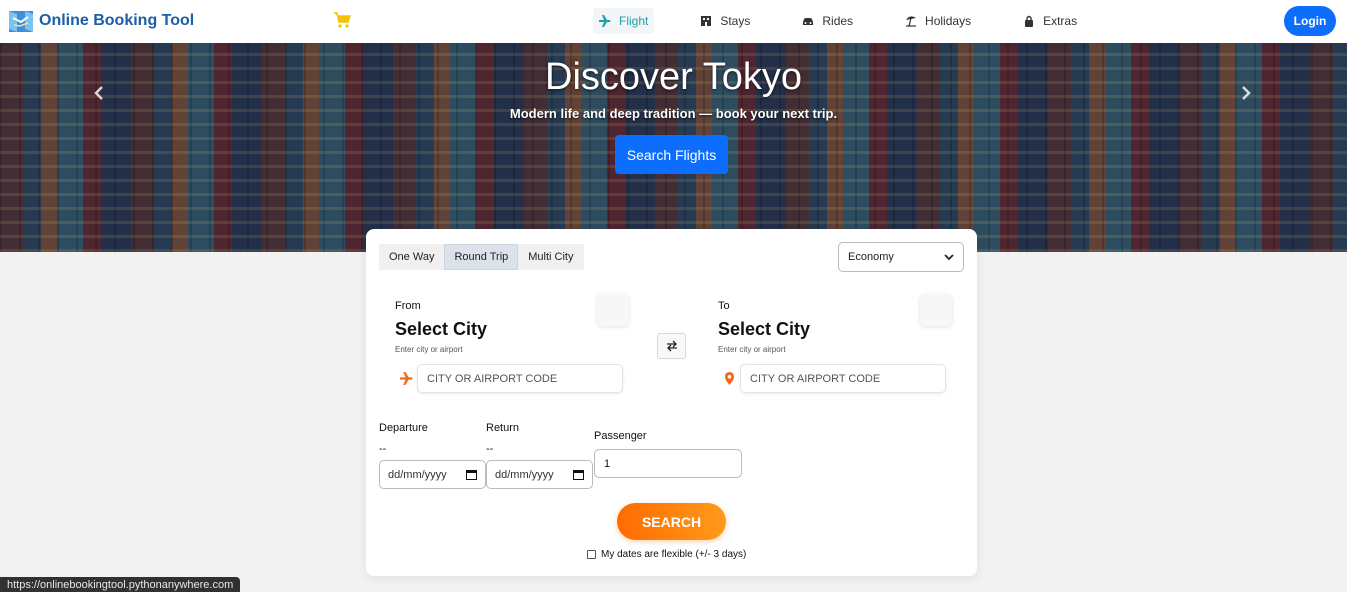 This screenshot has height=592, width=1347. I want to click on return-display: --, so click(490, 449).